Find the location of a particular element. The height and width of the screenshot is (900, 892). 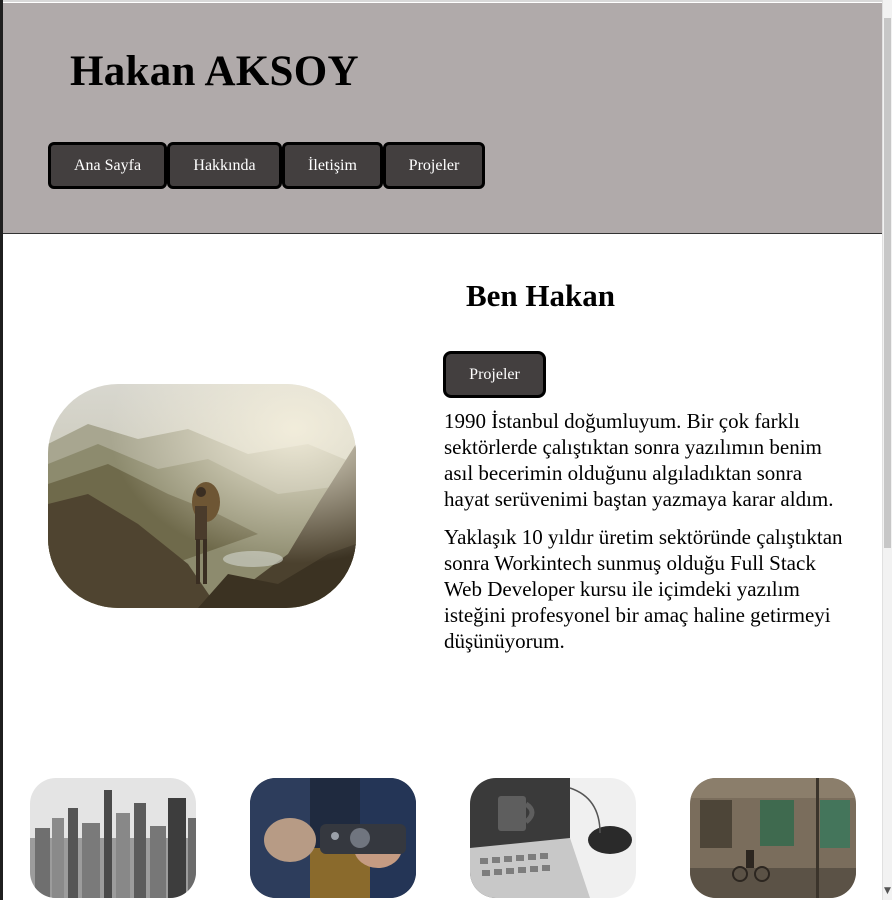

hero-hiker-photo is located at coordinates (202, 496).